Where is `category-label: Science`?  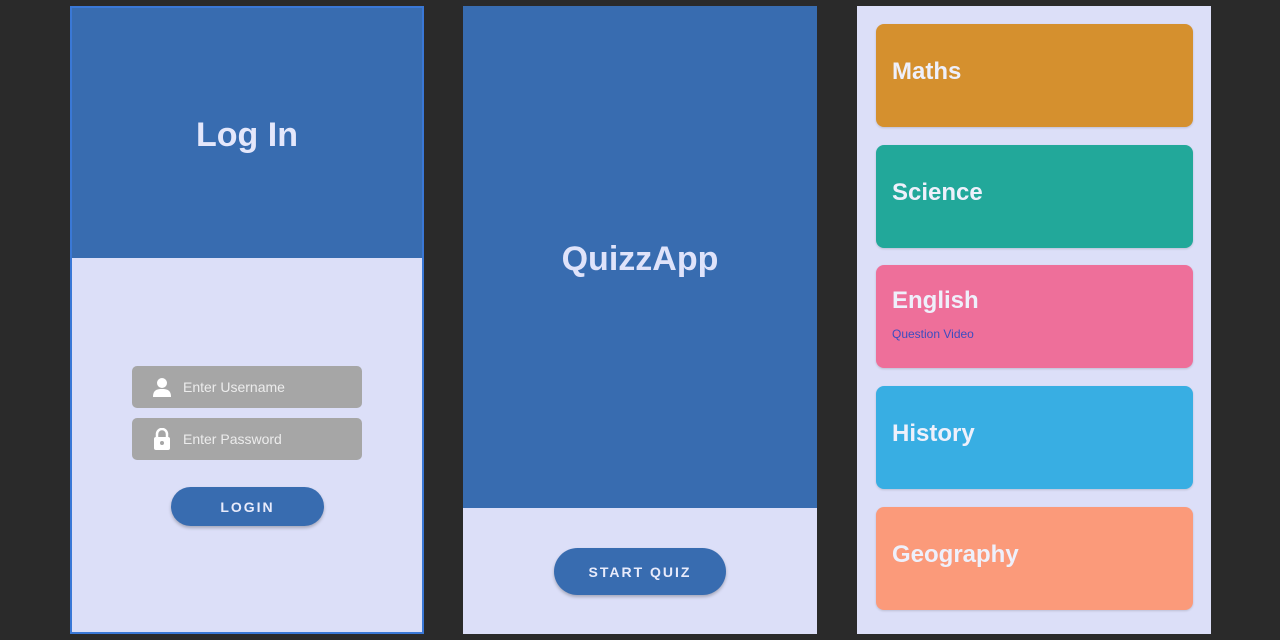
category-label: Science is located at coordinates (937, 192).